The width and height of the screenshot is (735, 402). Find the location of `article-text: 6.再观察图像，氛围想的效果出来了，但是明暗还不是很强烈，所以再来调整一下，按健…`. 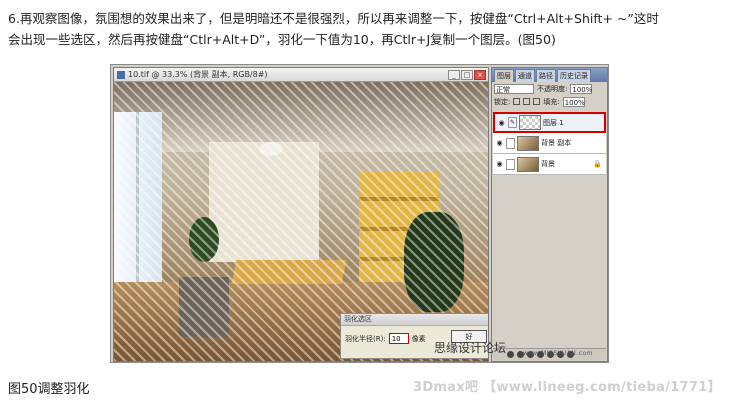

article-text: 6.再观察图像，氛围想的效果出来了，但是明暗还不是很强烈，所以再来调整一下，按健… is located at coordinates (367, 29).